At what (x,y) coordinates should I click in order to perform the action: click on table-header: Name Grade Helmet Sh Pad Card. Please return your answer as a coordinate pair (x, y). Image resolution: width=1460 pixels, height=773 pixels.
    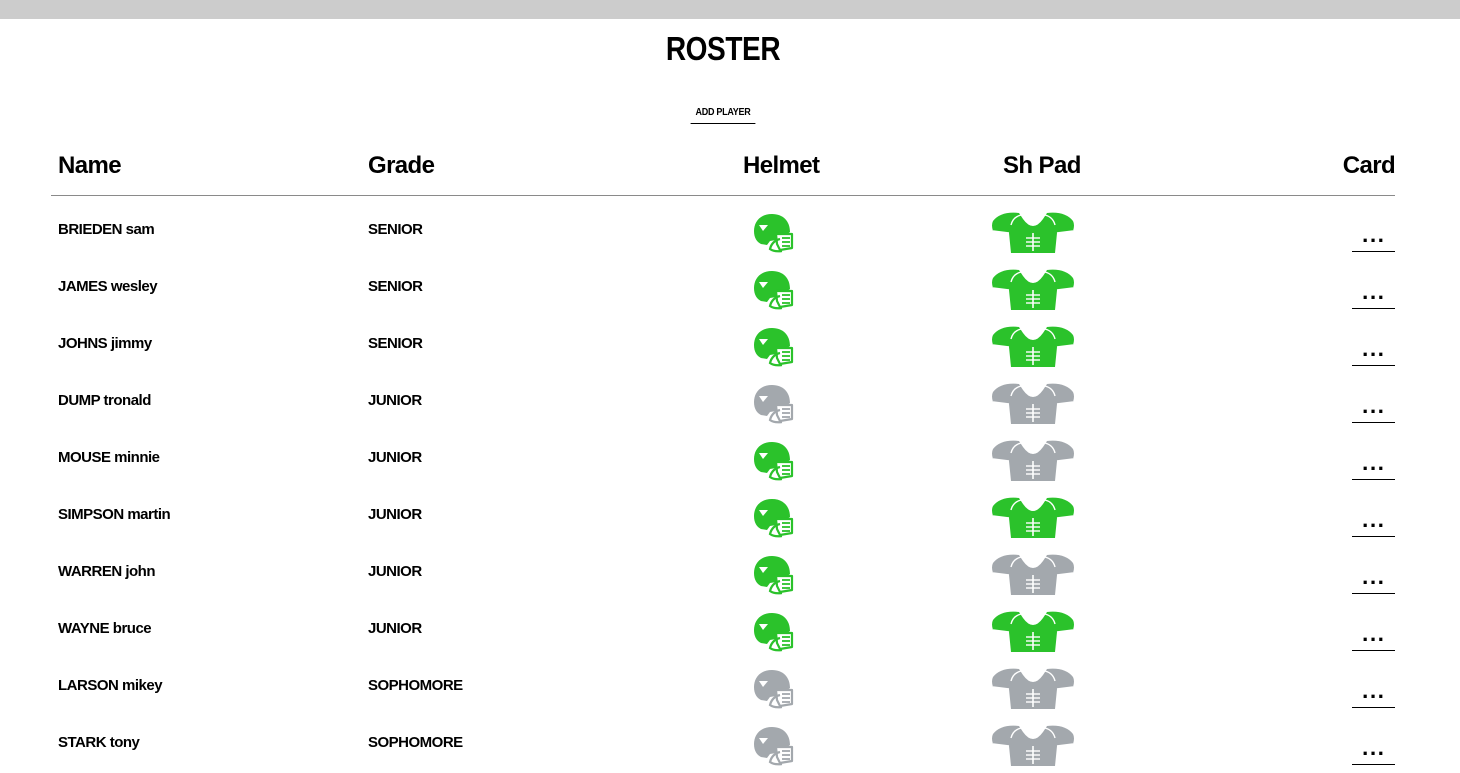
    Looking at the image, I should click on (723, 172).